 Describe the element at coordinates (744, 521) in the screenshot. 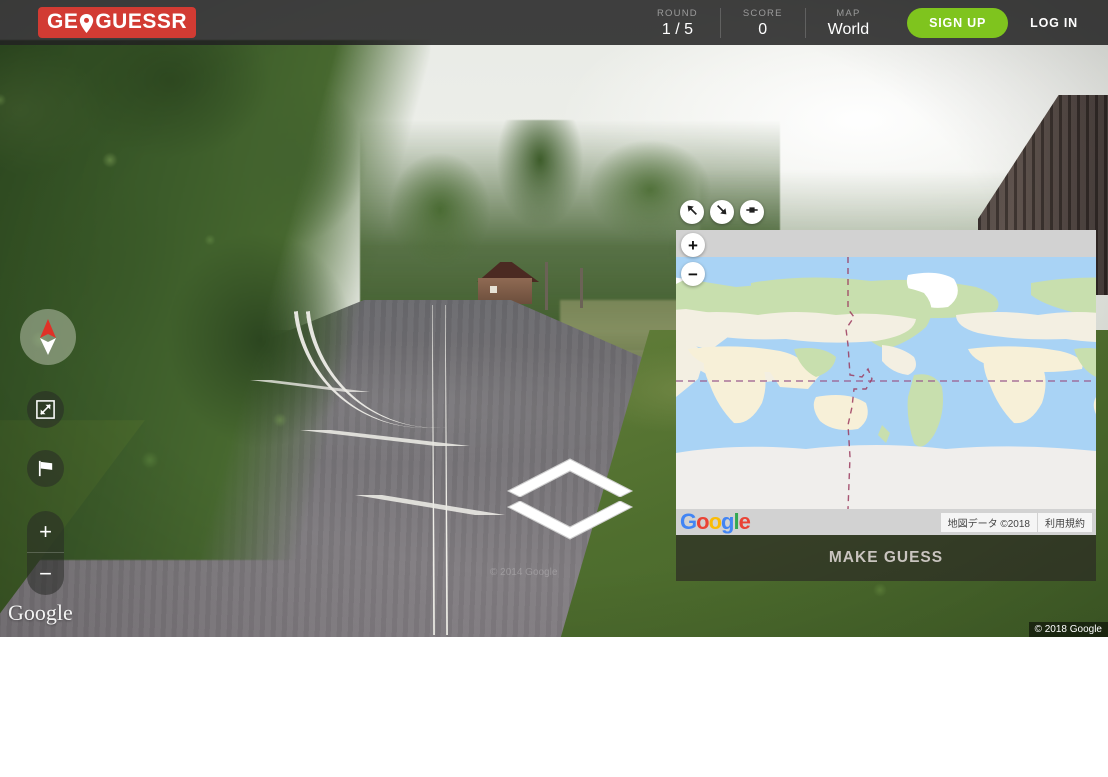

I see `google-logo-letter: e` at that location.